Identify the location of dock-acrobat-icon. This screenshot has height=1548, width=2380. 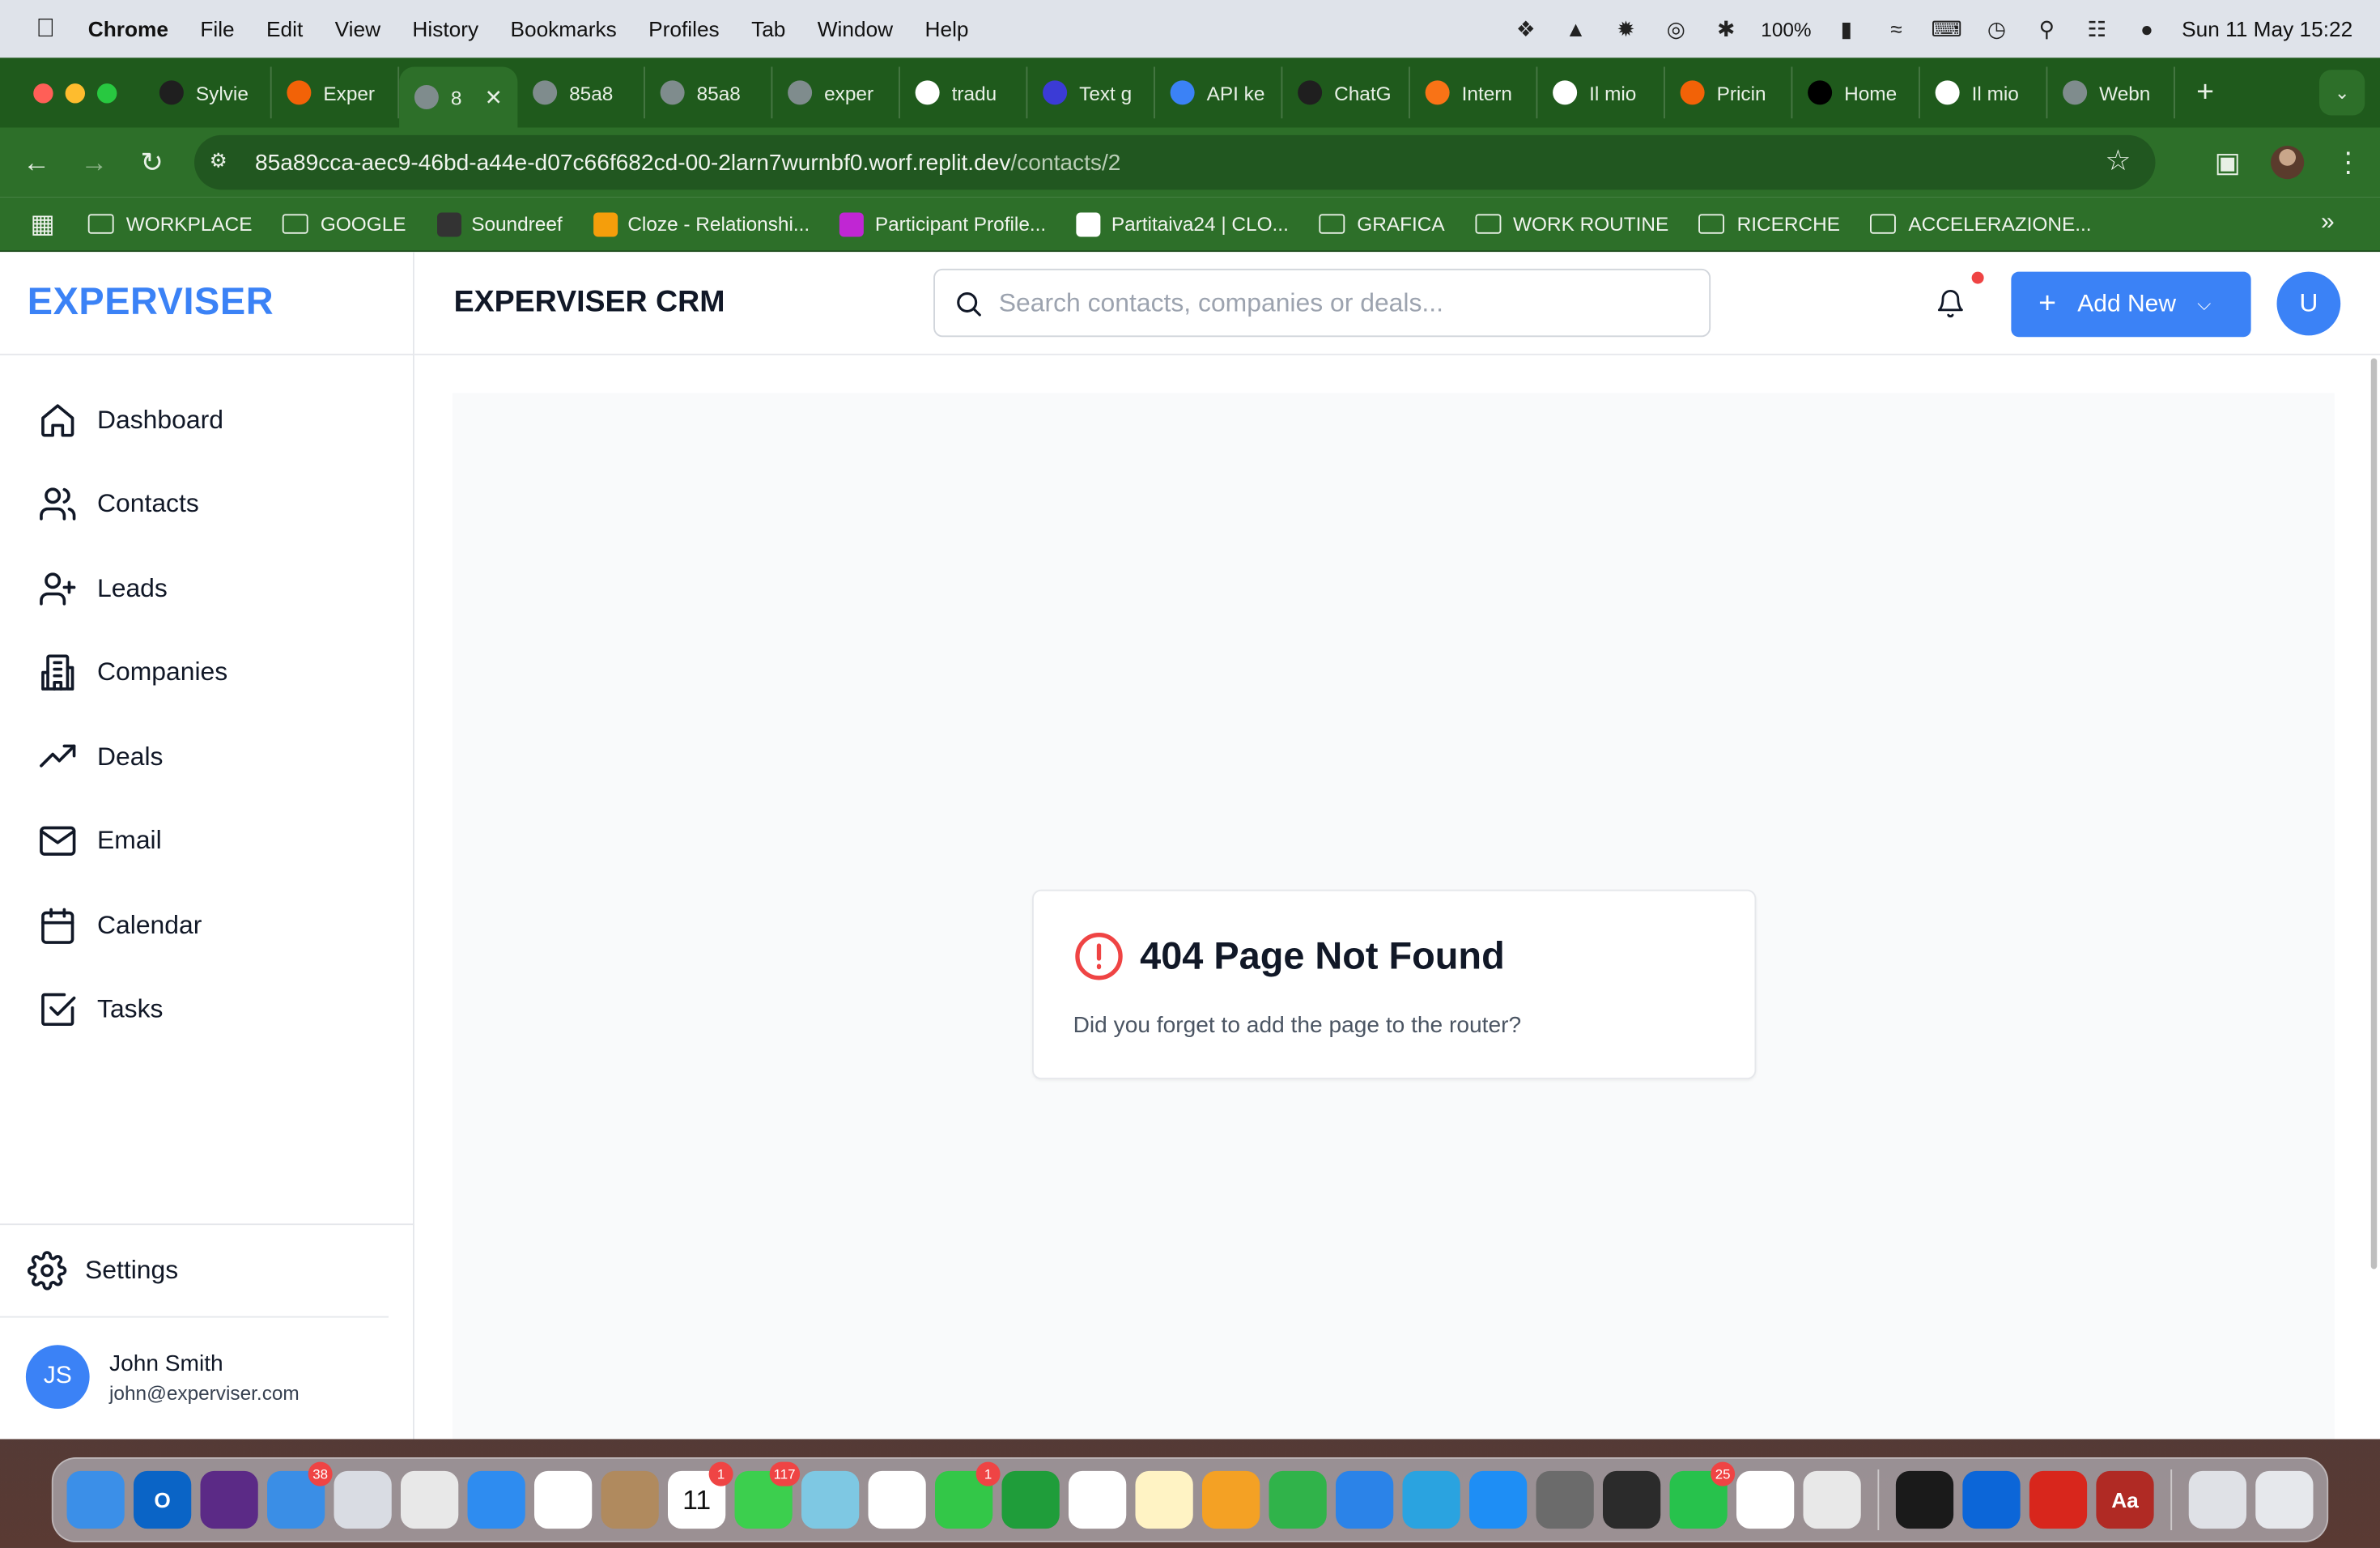
(2058, 1499).